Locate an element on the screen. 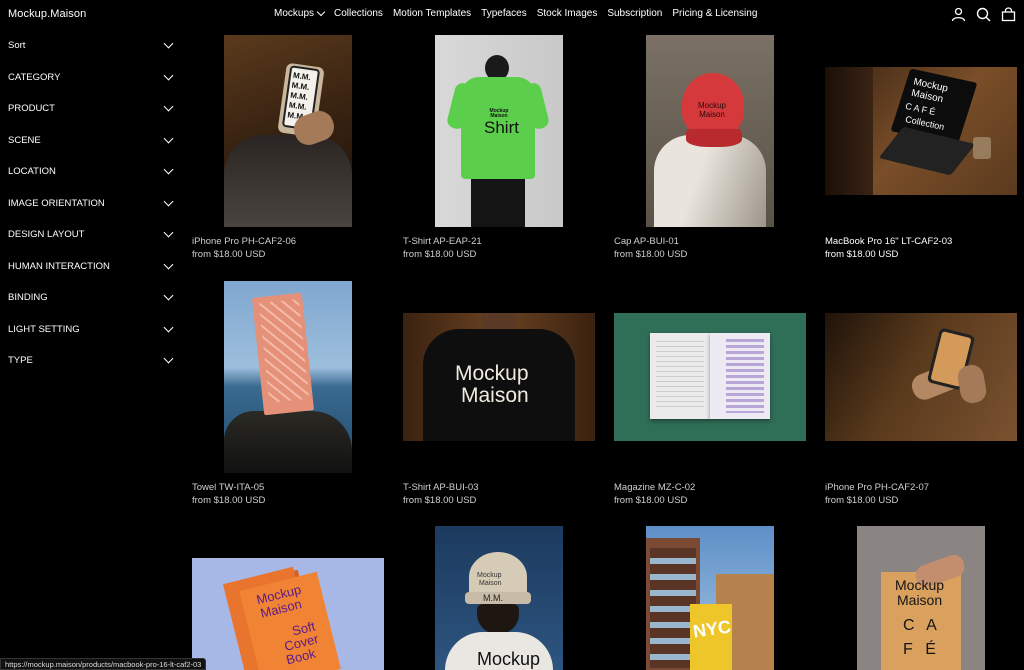 This screenshot has width=1024, height=670. product-card: Mockup Maison M.M. Mockup is located at coordinates (499, 598).